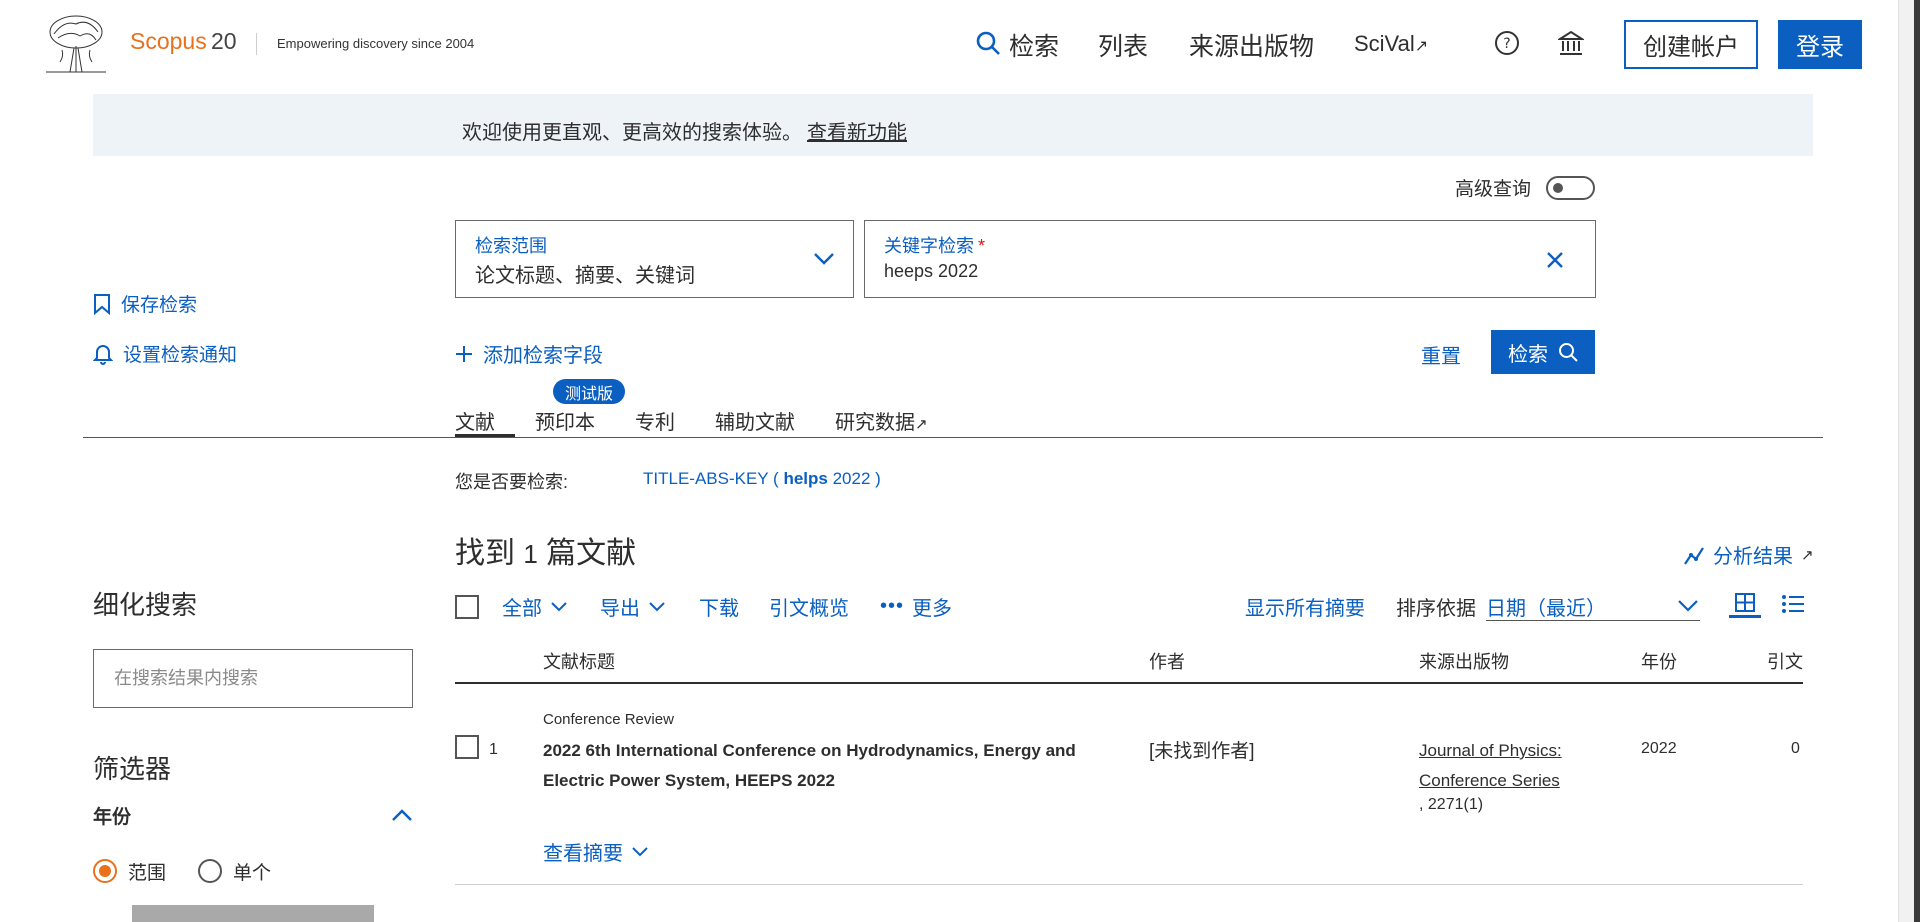  I want to click on nav-search: 检索, so click(1034, 45).